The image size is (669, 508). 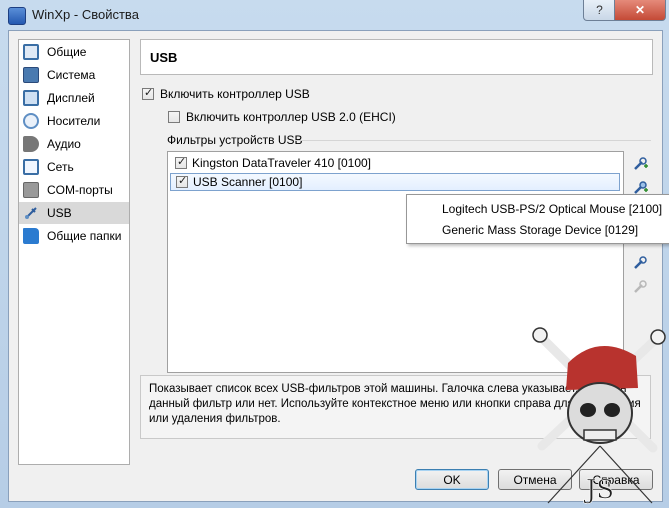 I want to click on enable-usb2-checkbox, so click(x=174, y=117).